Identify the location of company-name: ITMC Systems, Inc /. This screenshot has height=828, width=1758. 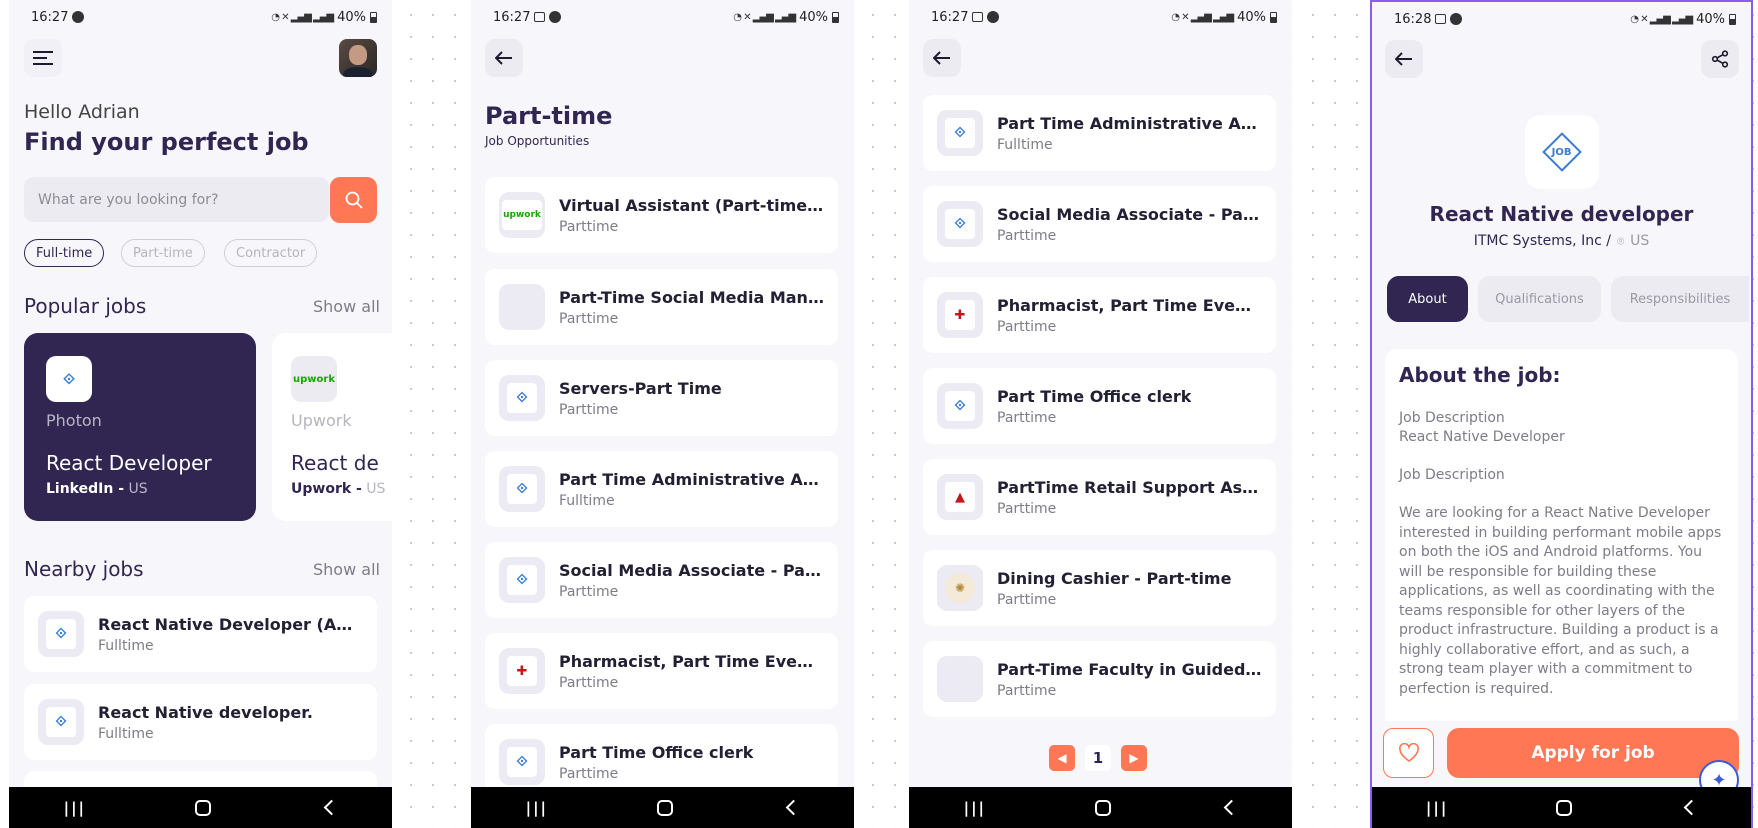
(1542, 241).